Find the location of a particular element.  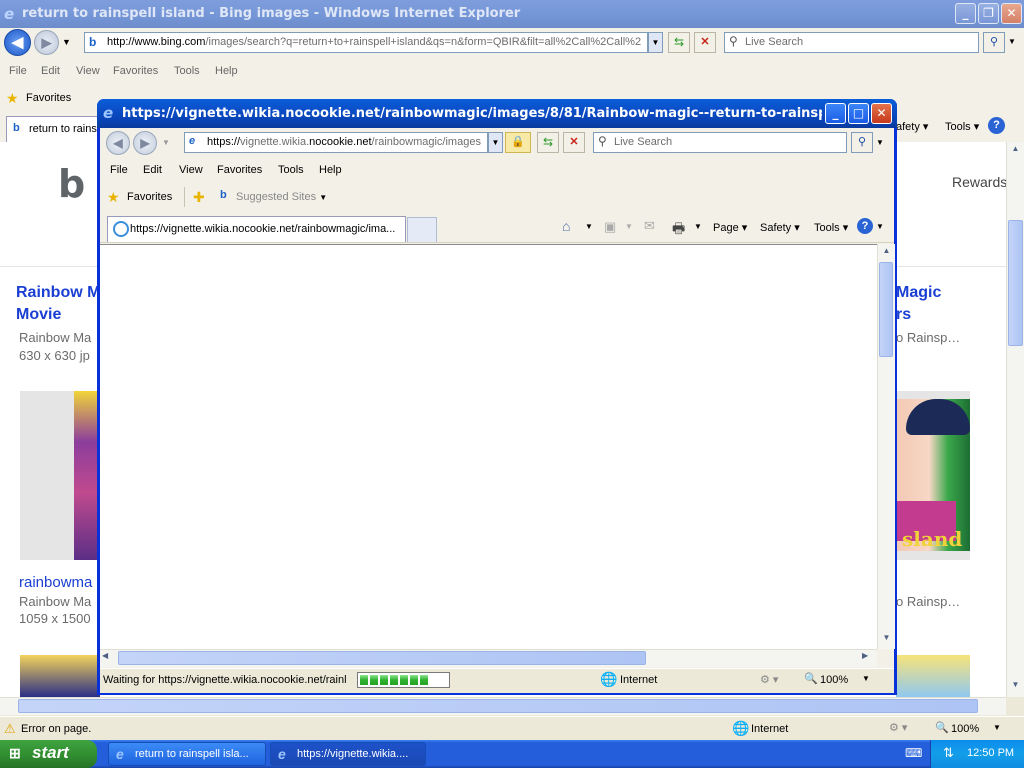

popup-scroll-up-arrow: ▲ is located at coordinates (886, 253).